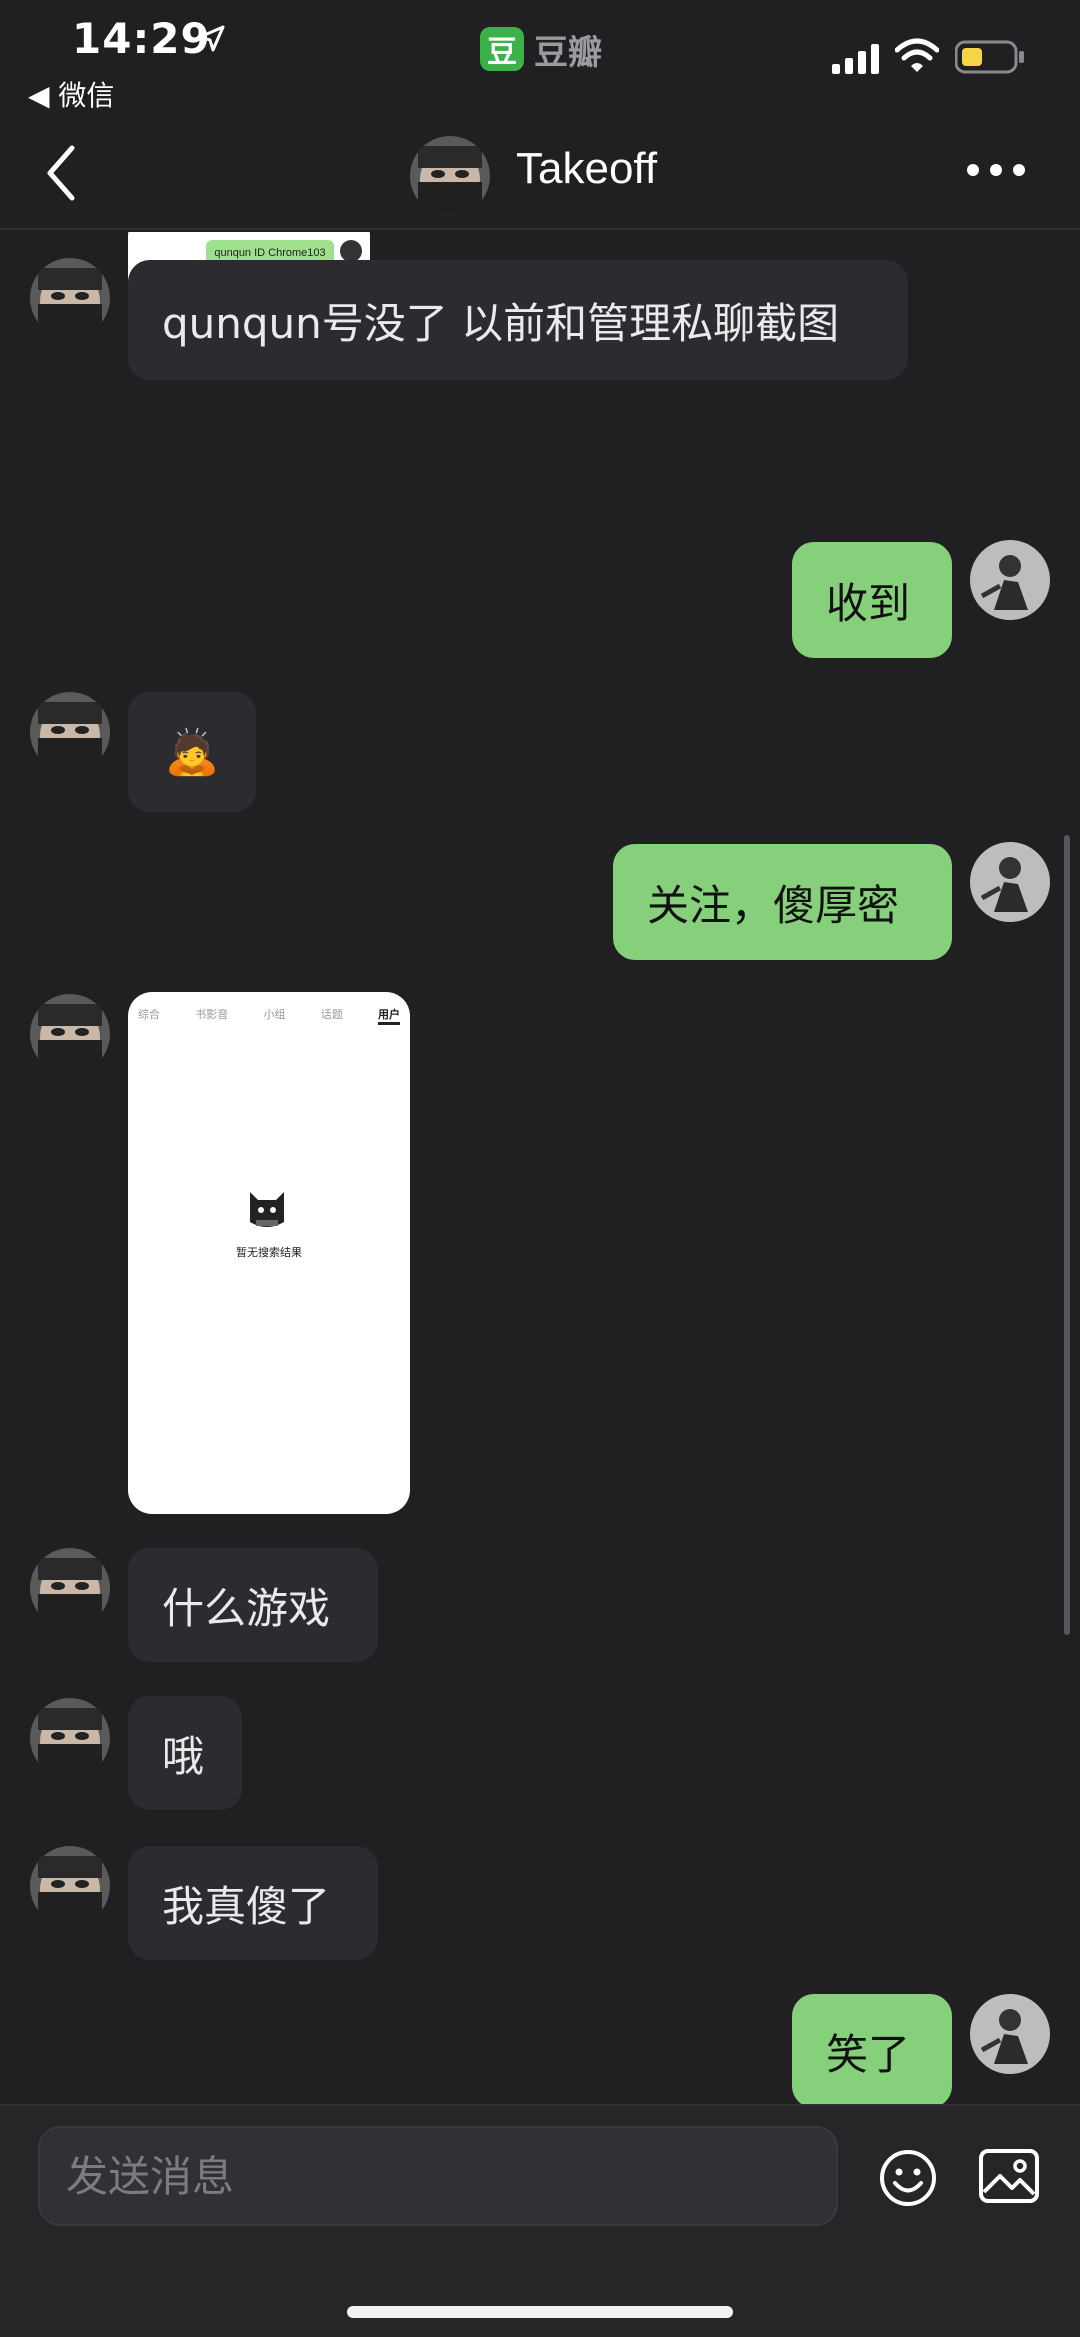 Image resolution: width=1080 pixels, height=2337 pixels. What do you see at coordinates (211, 38) in the screenshot?
I see `location-arrow-icon` at bounding box center [211, 38].